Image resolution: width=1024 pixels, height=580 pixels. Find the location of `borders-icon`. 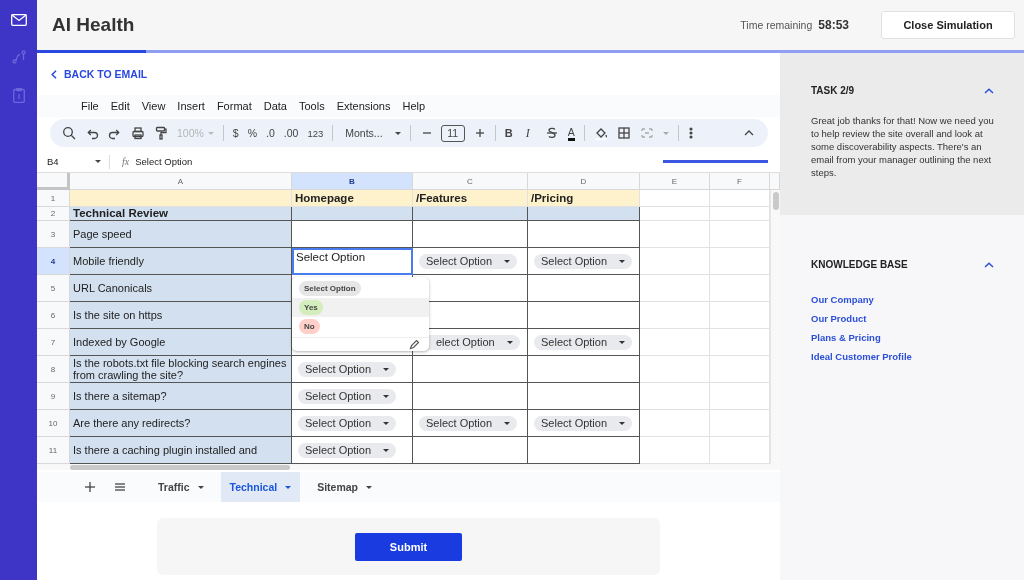

borders-icon is located at coordinates (623, 133).